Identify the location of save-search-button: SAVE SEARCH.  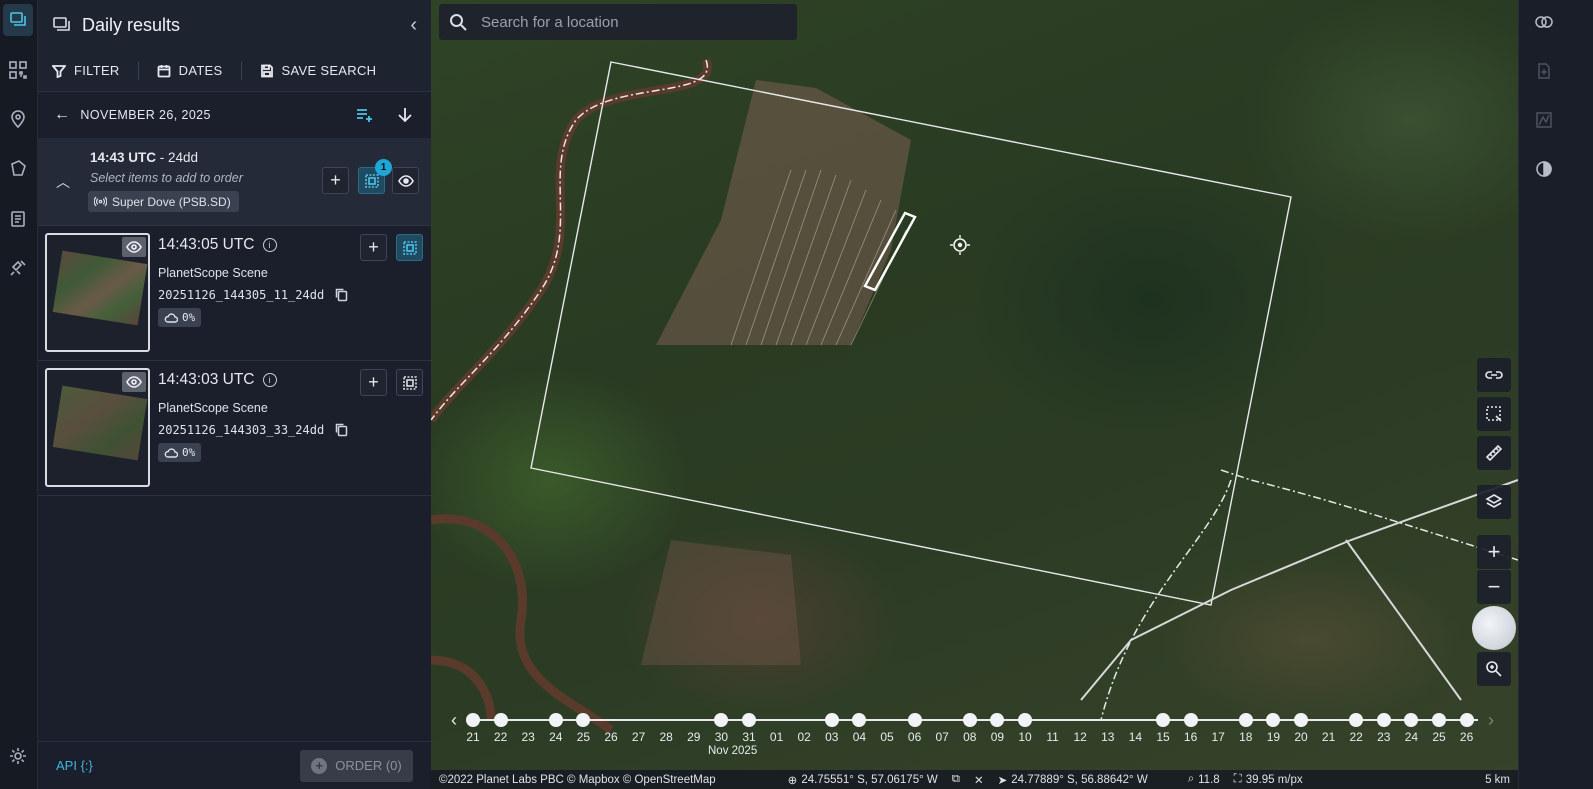
(318, 70).